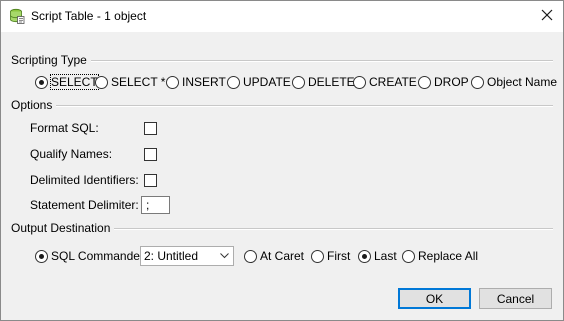 This screenshot has width=564, height=321. What do you see at coordinates (451, 82) in the screenshot?
I see `radio-drop-label: DROP` at bounding box center [451, 82].